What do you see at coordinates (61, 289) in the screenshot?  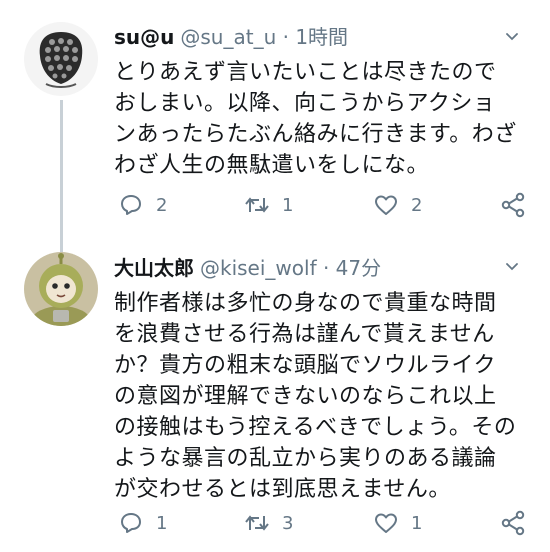 I see `avatar-kisei-wolf` at bounding box center [61, 289].